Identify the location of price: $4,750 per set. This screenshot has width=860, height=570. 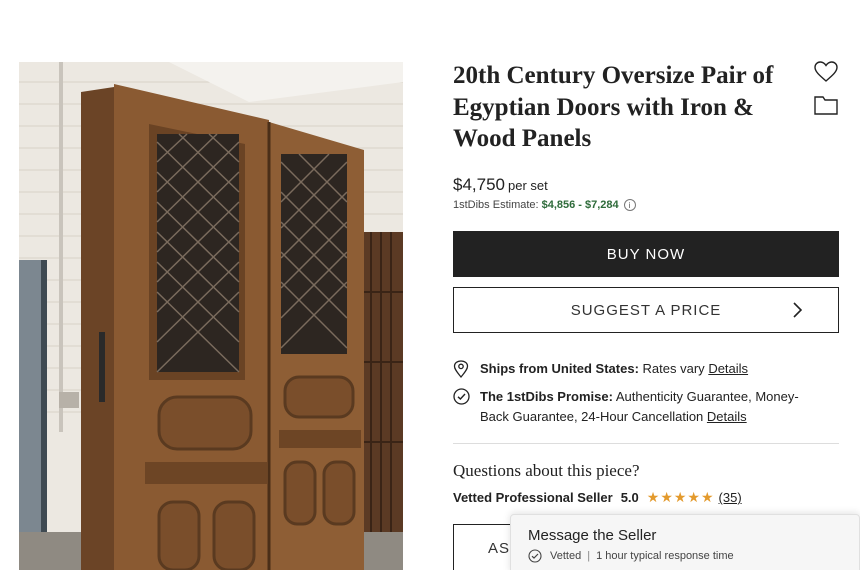
(500, 185).